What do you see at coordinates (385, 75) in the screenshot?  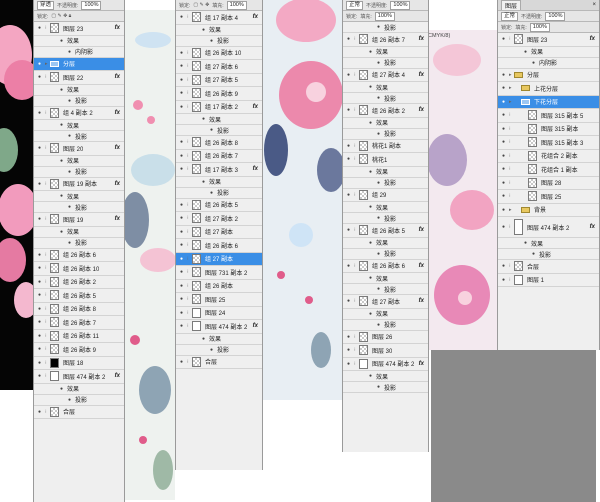 I see `layer-row: ● ⁝ 组 27 副本 4 fx` at bounding box center [385, 75].